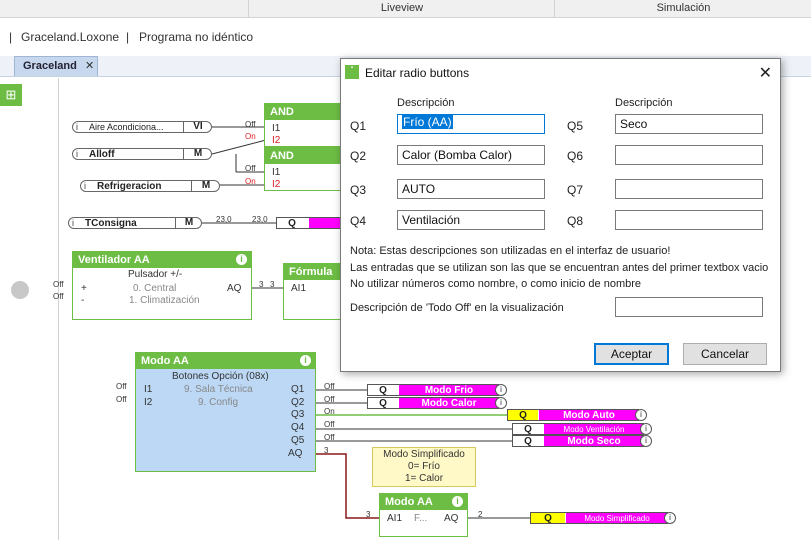  What do you see at coordinates (148, 389) in the screenshot?
I see `block-input: I1` at bounding box center [148, 389].